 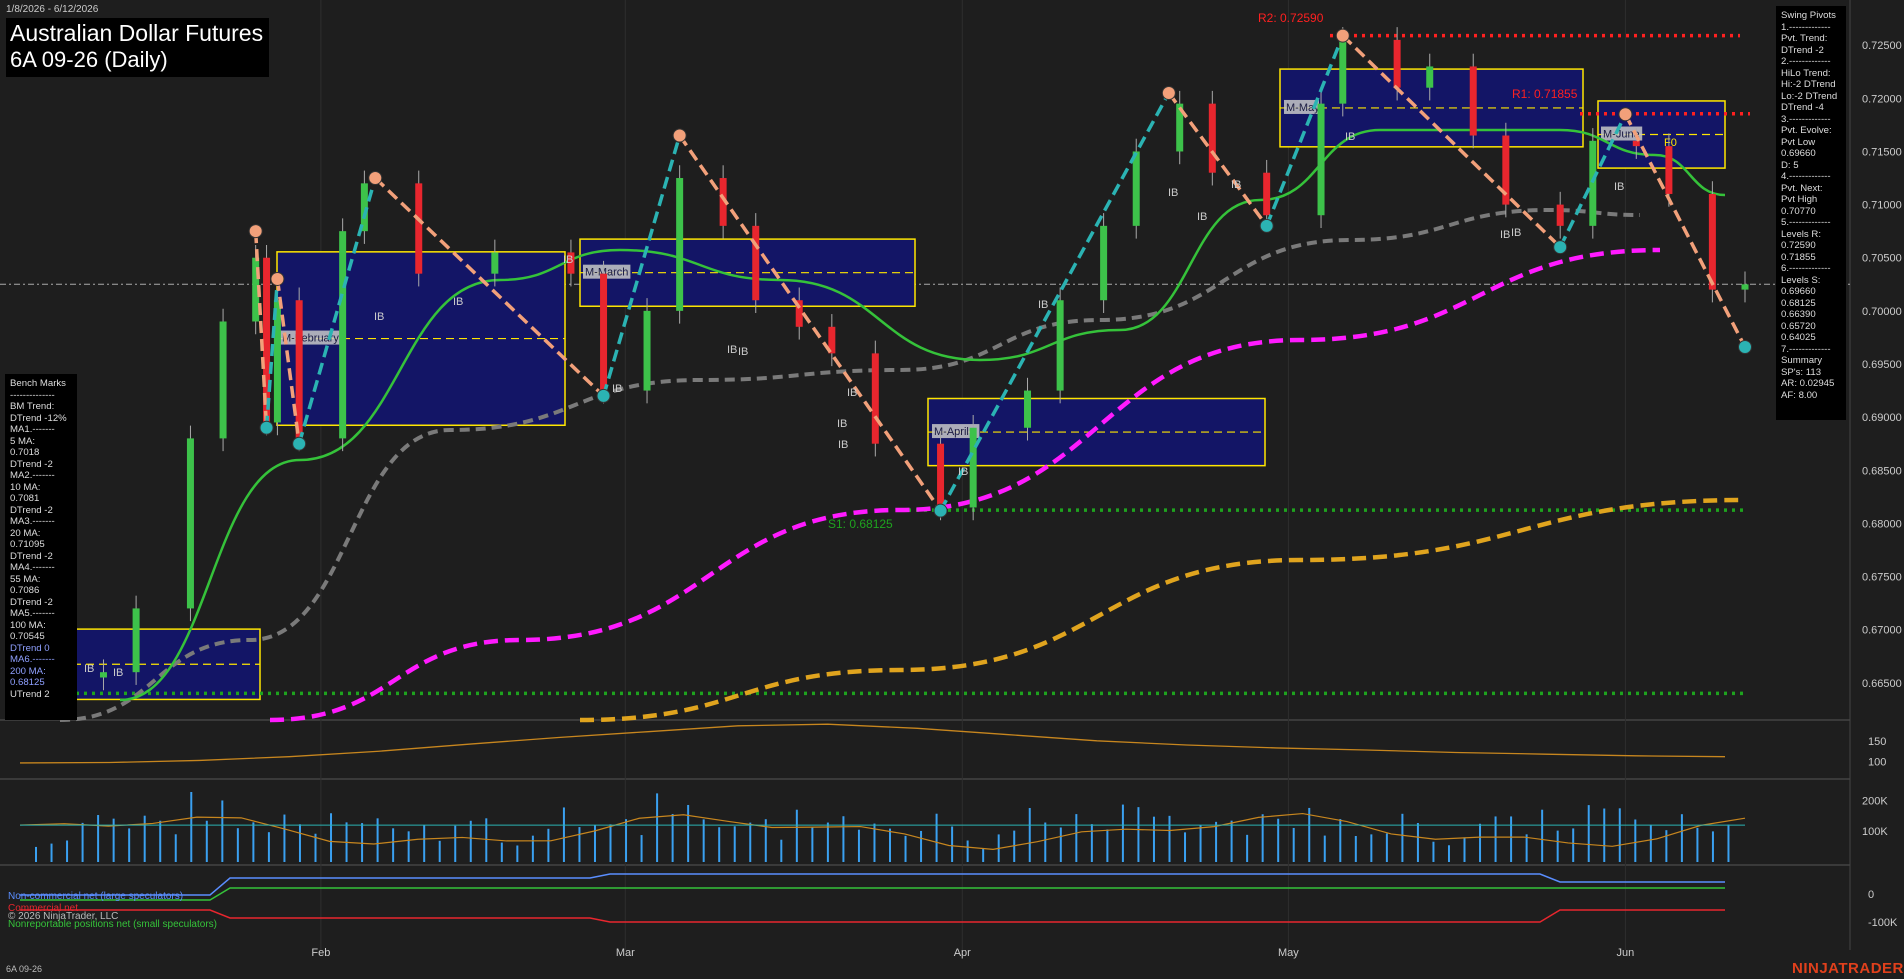 What do you see at coordinates (25, 533) in the screenshot?
I see `bench-marks-line: 20 MA:` at bounding box center [25, 533].